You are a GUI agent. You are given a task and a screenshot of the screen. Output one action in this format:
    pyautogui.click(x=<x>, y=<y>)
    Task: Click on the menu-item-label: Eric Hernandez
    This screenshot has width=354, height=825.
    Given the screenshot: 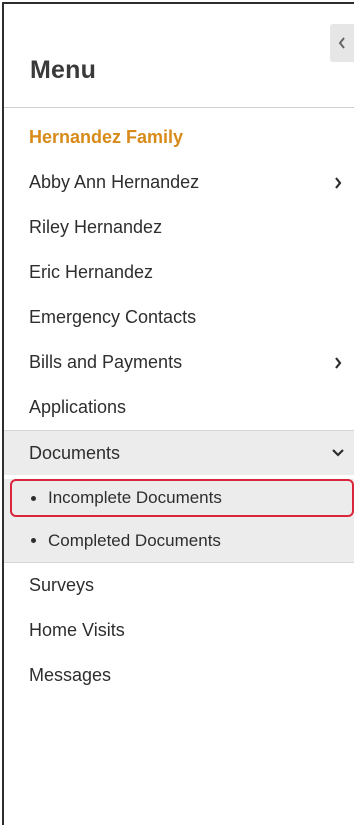 What is the action you would take?
    pyautogui.click(x=91, y=272)
    